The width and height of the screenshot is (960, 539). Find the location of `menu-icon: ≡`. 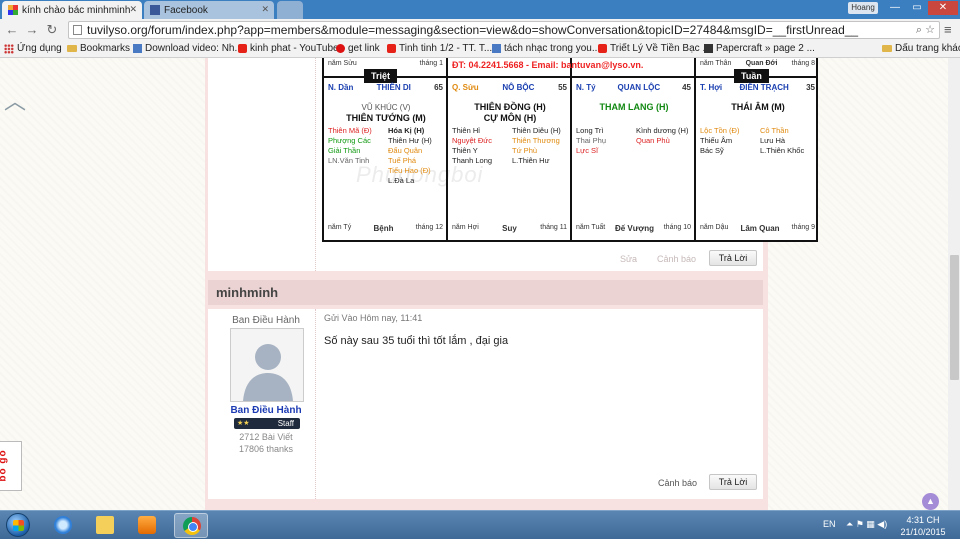

menu-icon: ≡ is located at coordinates (950, 30).